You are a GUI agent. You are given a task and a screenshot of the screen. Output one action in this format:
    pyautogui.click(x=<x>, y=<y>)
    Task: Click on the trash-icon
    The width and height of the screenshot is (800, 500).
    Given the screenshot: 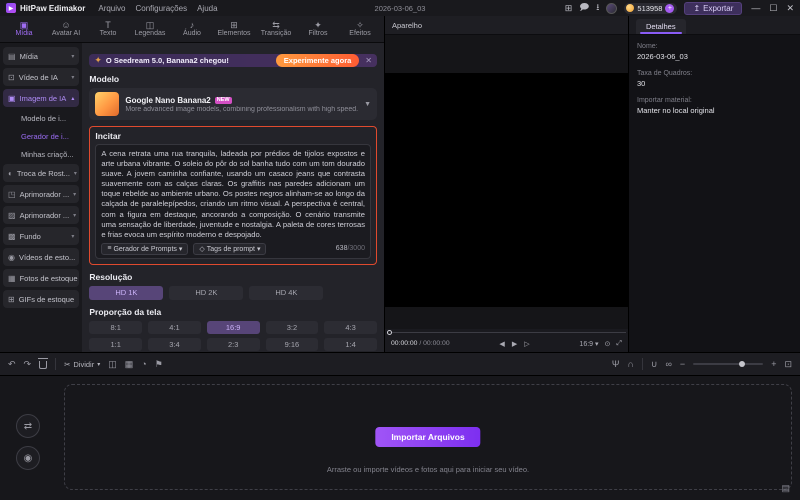 What is the action you would take?
    pyautogui.click(x=43, y=363)
    